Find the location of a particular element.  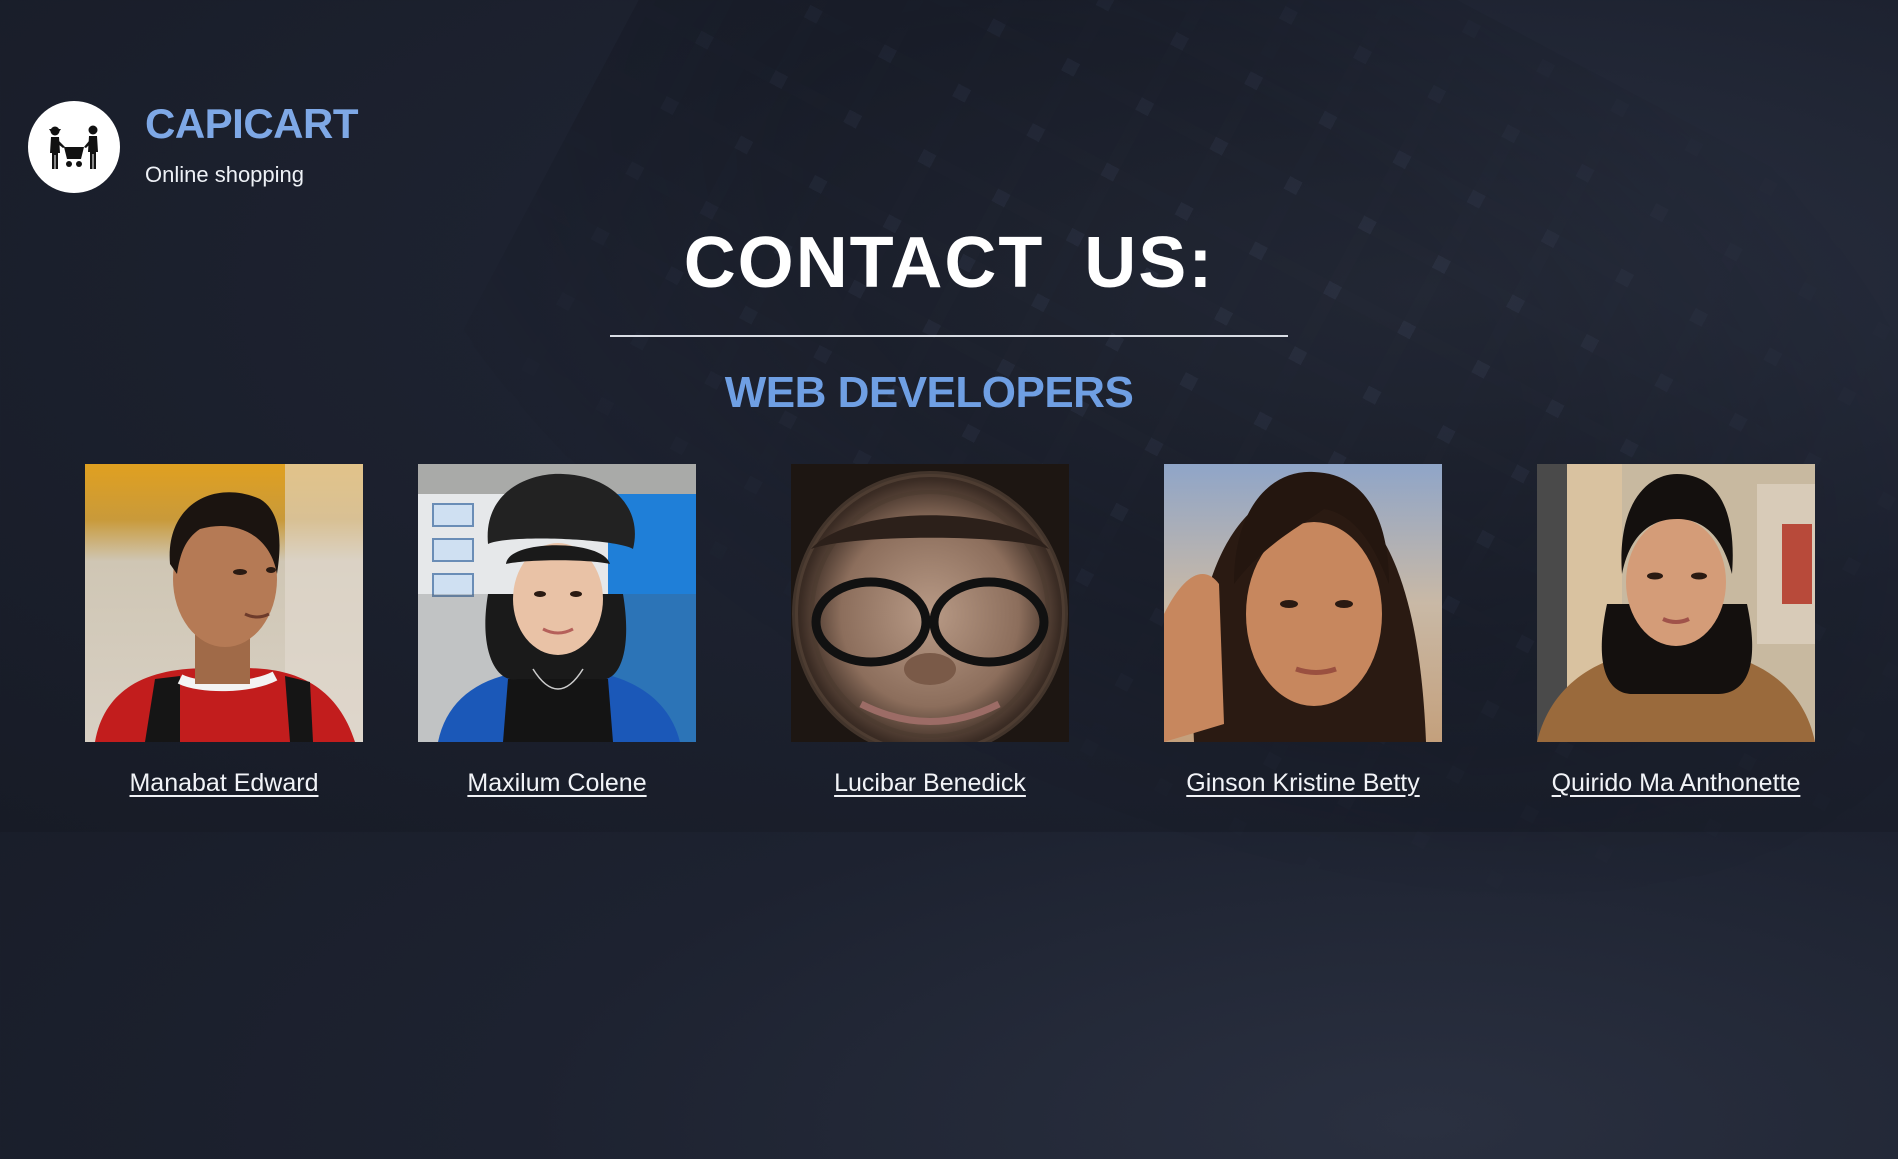

developer-card: Quirido Ma Anthonette is located at coordinates (1676, 630).